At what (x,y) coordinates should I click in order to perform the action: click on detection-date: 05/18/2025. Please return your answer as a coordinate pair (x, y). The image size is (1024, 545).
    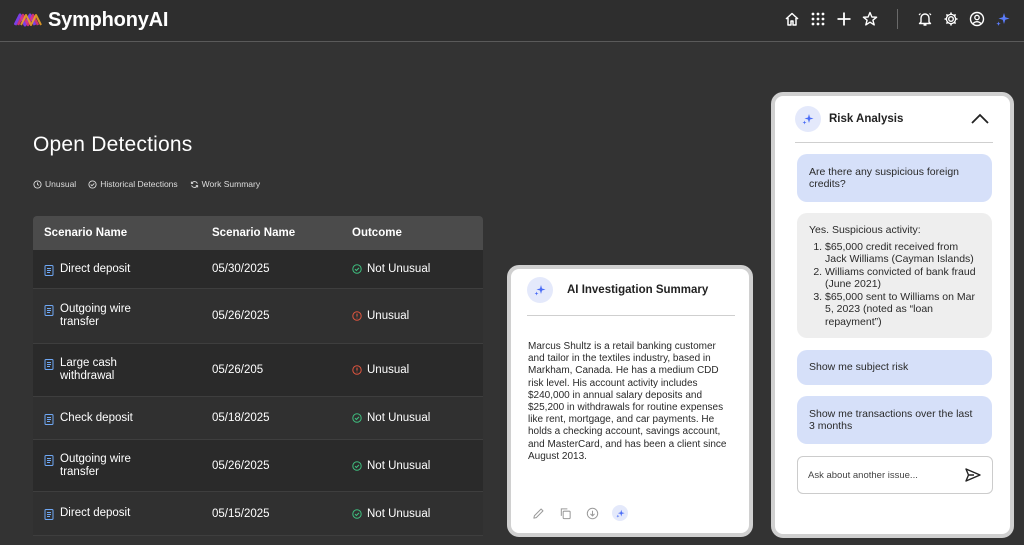
    Looking at the image, I should click on (241, 418).